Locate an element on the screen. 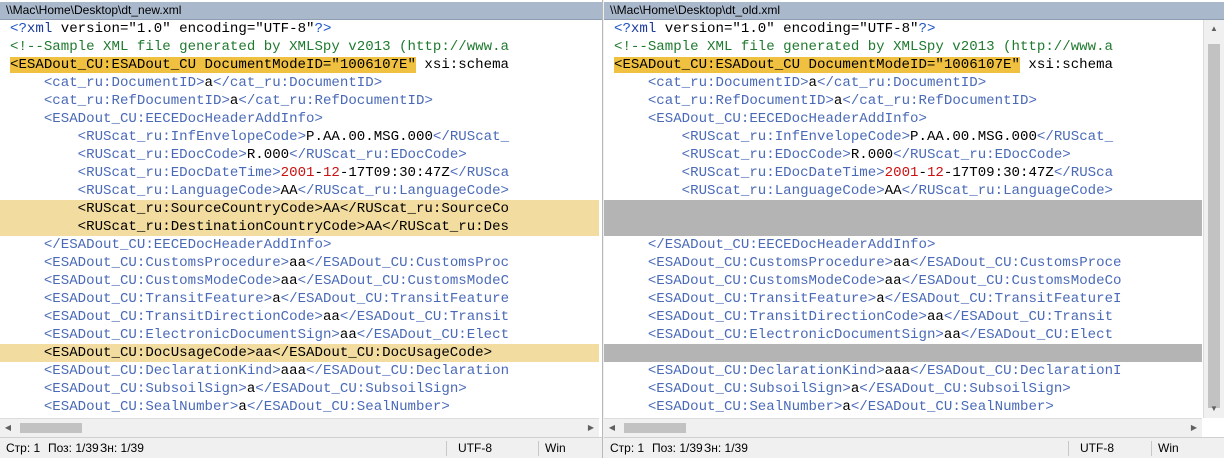  code-token-val: R.000 is located at coordinates (872, 155).